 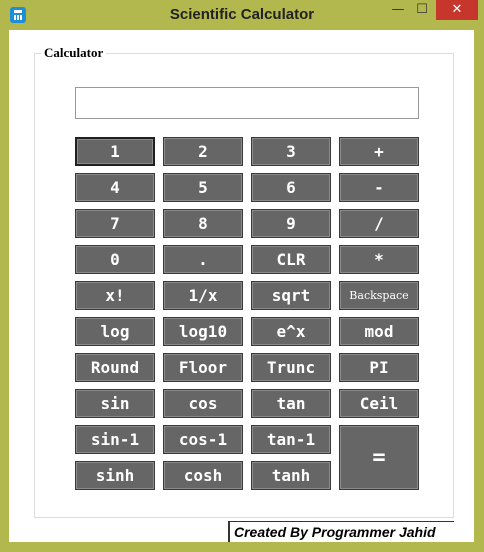 I want to click on reciprocal-button: 1/x, so click(x=203, y=295).